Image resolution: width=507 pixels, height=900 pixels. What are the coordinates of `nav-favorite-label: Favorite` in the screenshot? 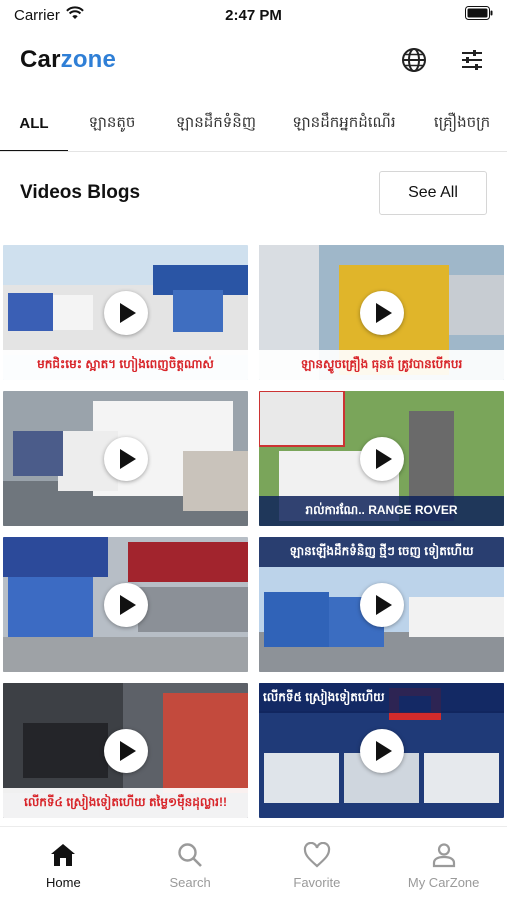 It's located at (317, 882).